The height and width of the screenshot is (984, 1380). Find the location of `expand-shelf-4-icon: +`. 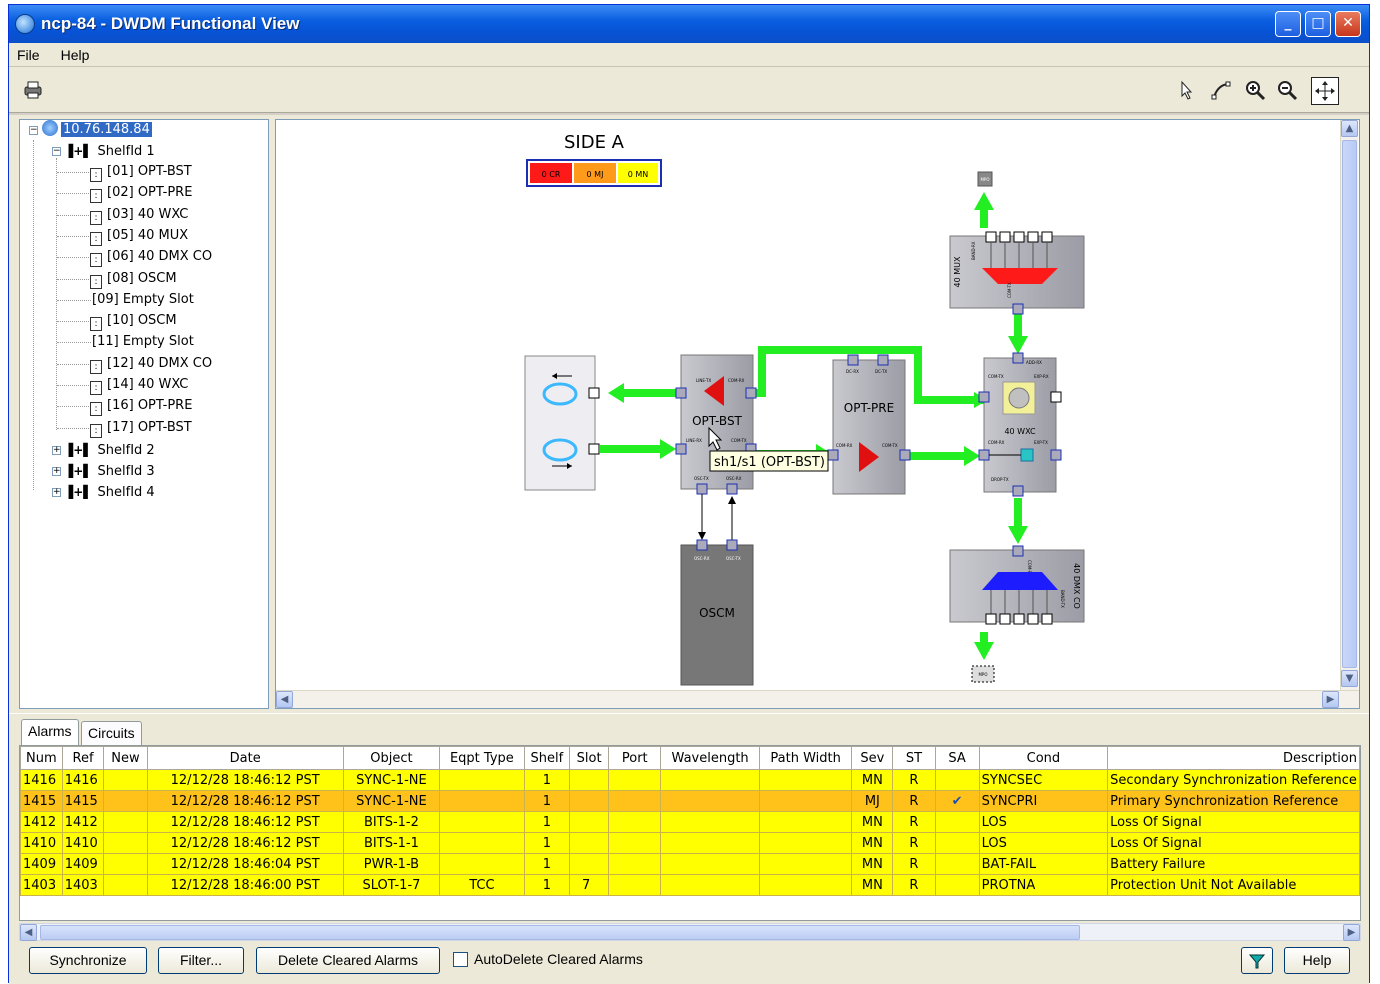

expand-shelf-4-icon: + is located at coordinates (56, 492).